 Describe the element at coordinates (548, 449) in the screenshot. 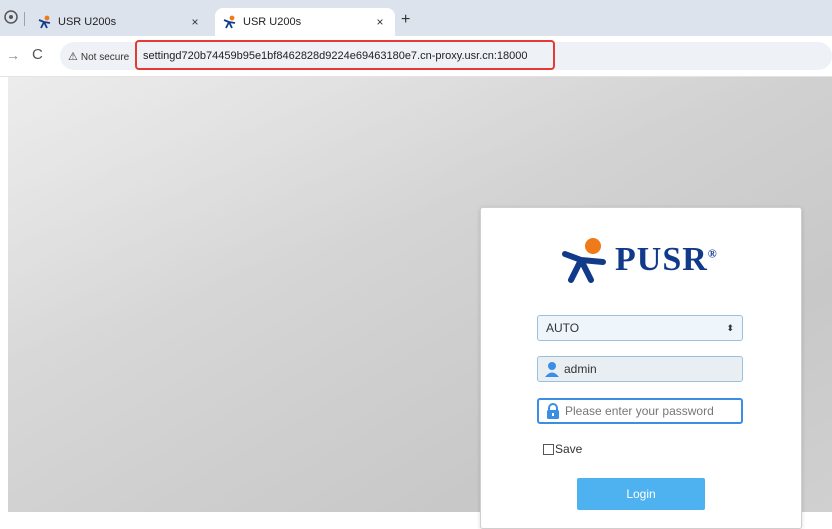

I see `save-checkbox` at that location.